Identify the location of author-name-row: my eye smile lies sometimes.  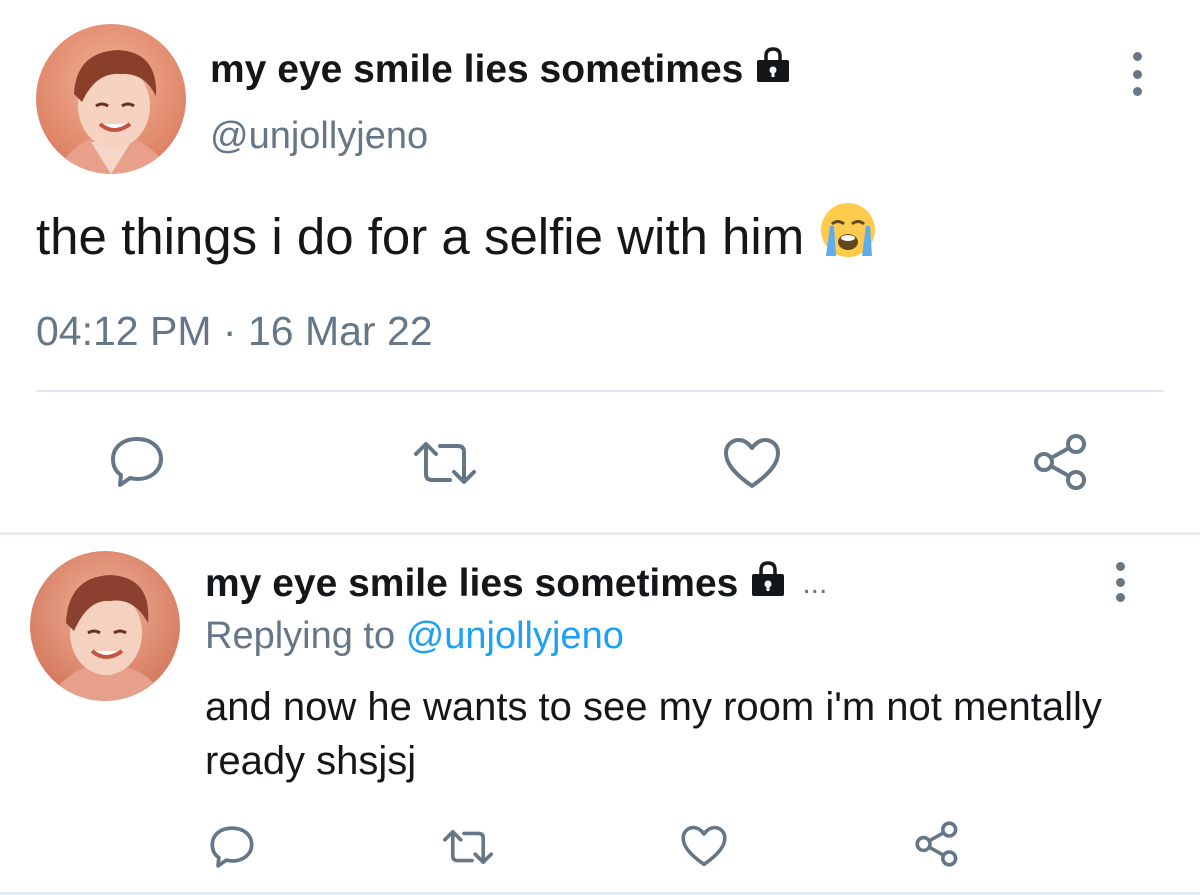
(501, 70).